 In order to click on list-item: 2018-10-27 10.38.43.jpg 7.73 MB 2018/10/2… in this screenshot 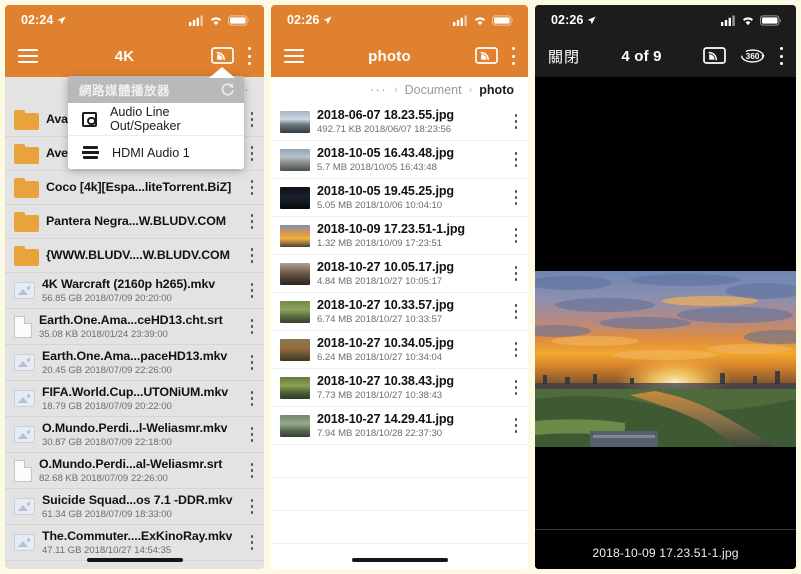, I will do `click(399, 388)`.